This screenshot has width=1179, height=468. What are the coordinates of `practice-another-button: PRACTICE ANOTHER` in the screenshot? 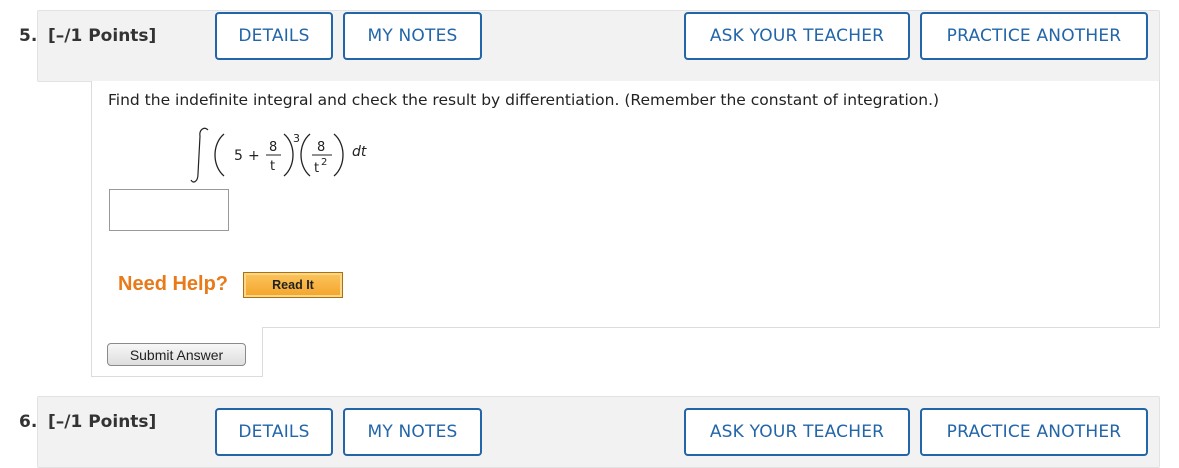 It's located at (1034, 36).